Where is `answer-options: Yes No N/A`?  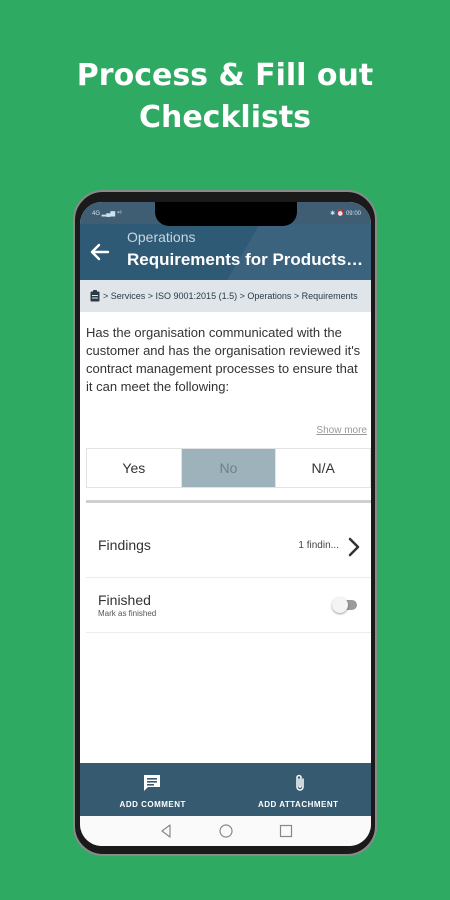 answer-options: Yes No N/A is located at coordinates (228, 468).